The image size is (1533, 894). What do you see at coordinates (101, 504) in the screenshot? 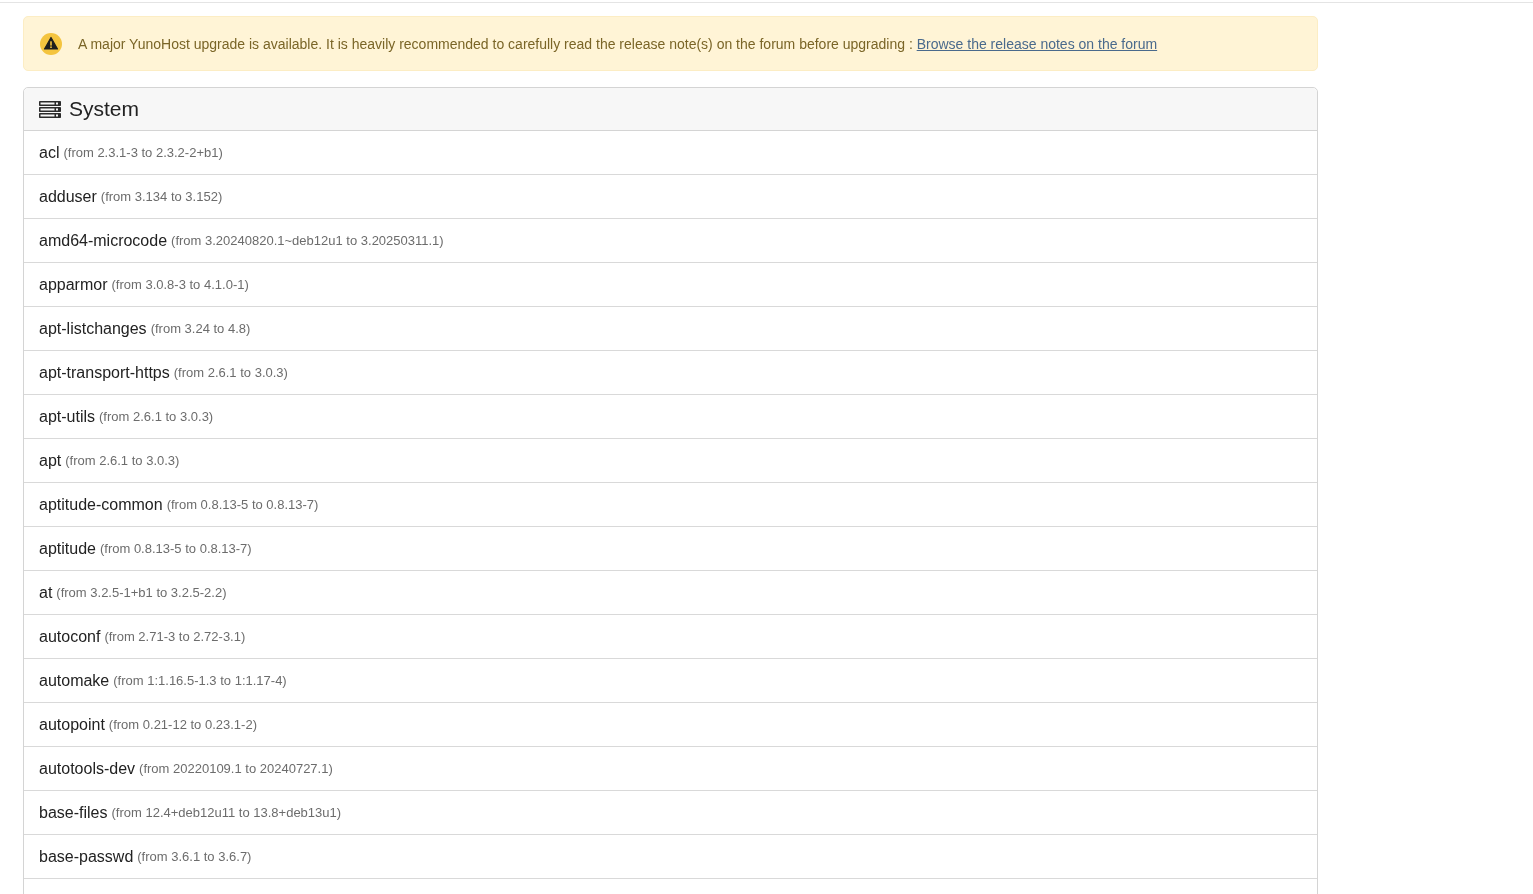
I see `package-name: aptitude-common` at bounding box center [101, 504].